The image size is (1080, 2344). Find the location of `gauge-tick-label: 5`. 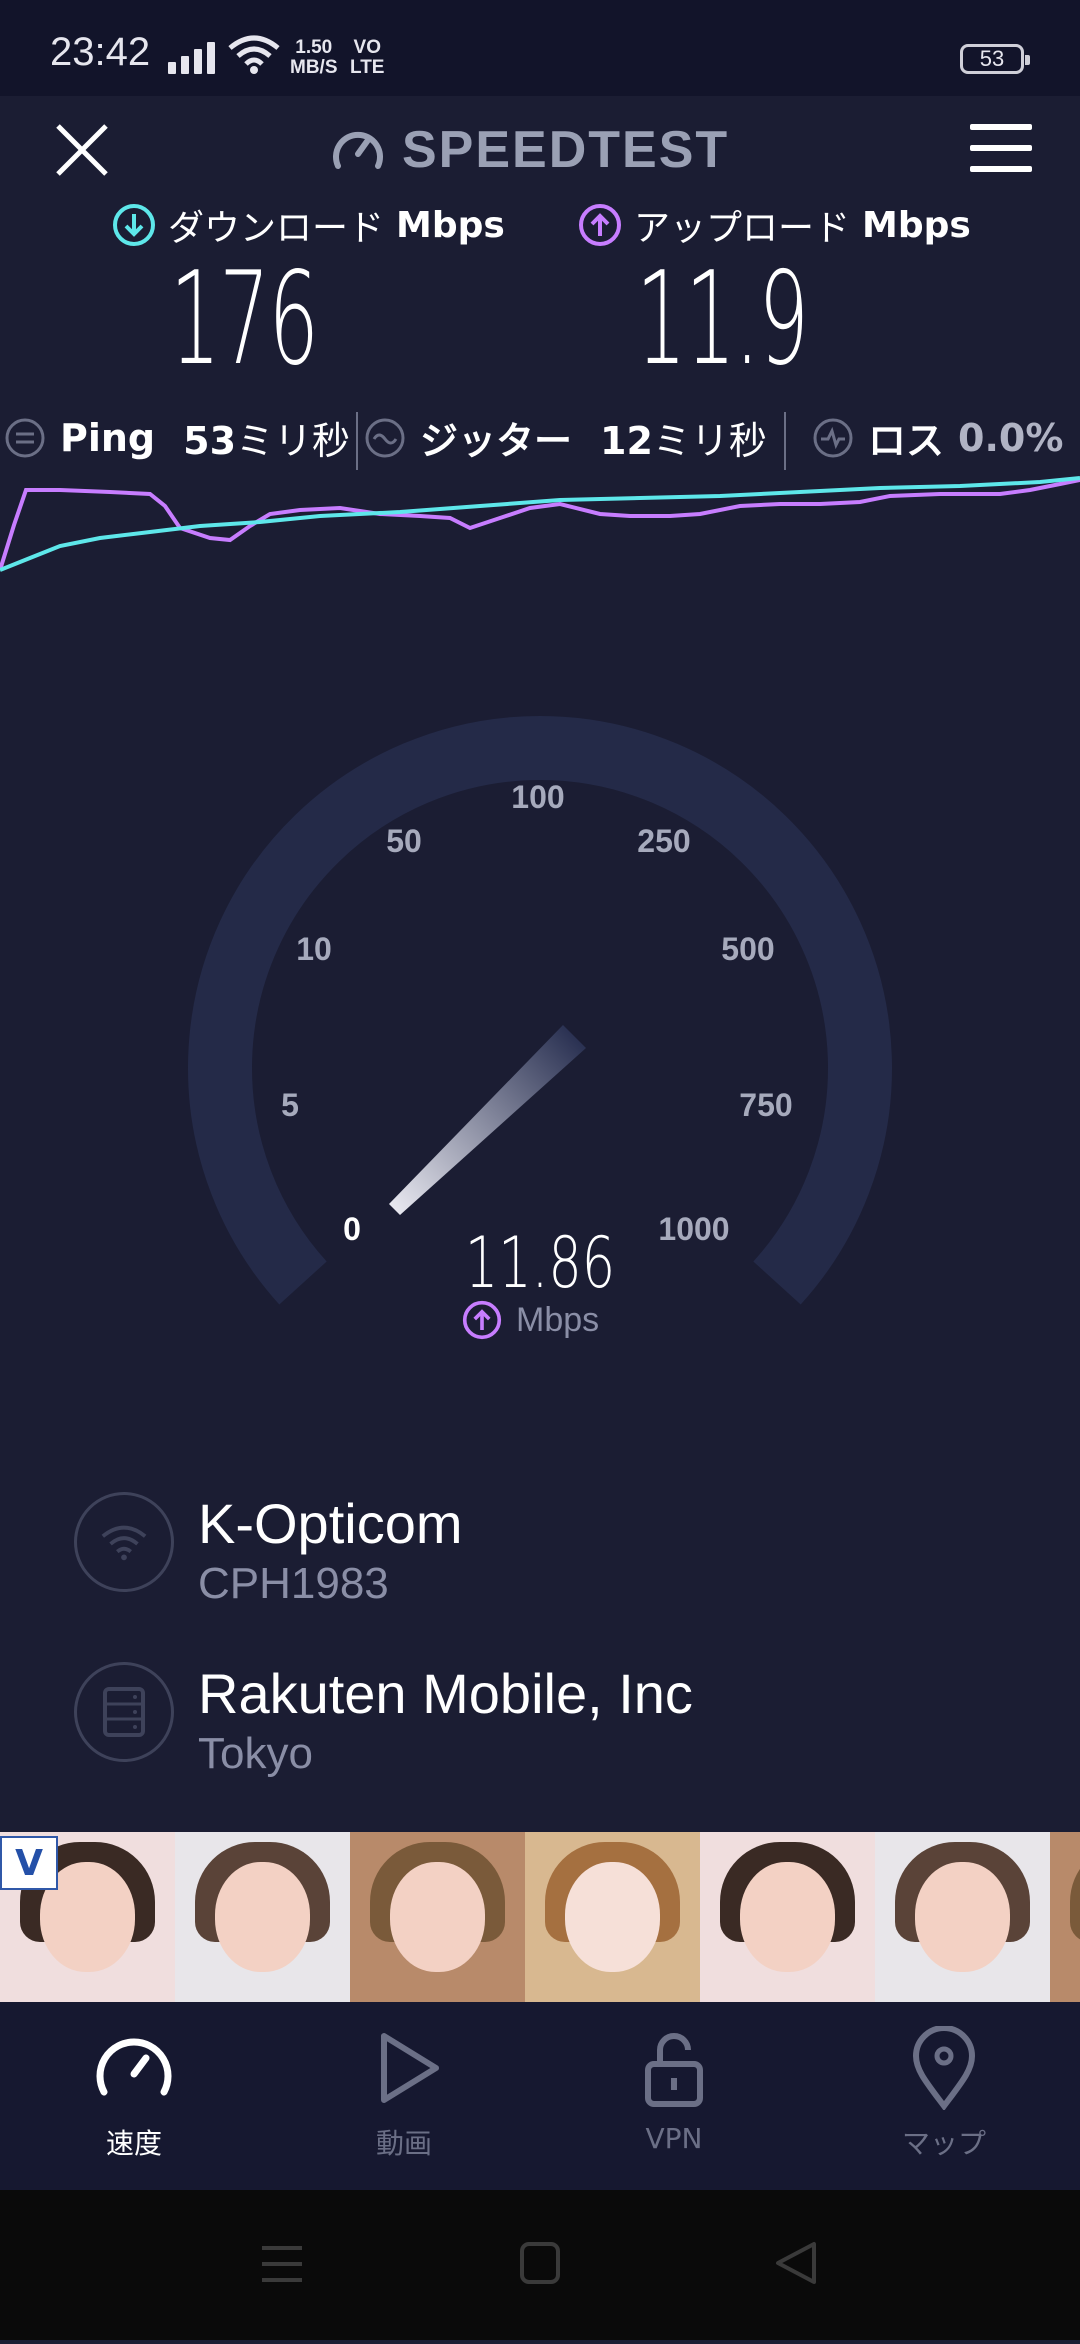

gauge-tick-label: 5 is located at coordinates (290, 1105).